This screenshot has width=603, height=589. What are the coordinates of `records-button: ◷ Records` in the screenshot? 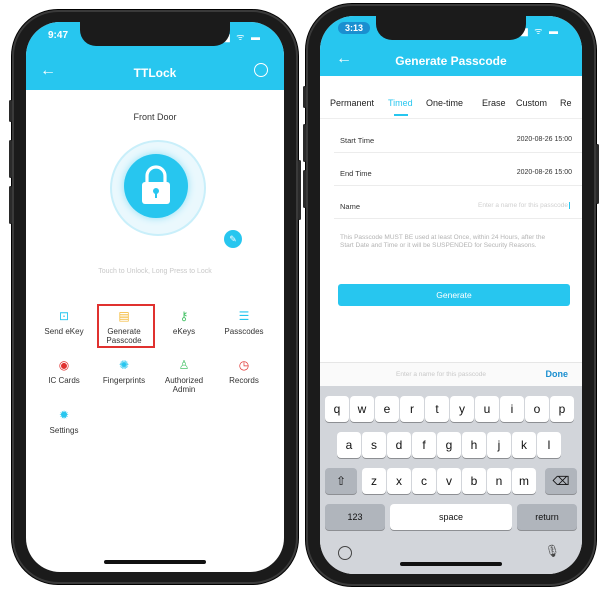 It's located at (244, 371).